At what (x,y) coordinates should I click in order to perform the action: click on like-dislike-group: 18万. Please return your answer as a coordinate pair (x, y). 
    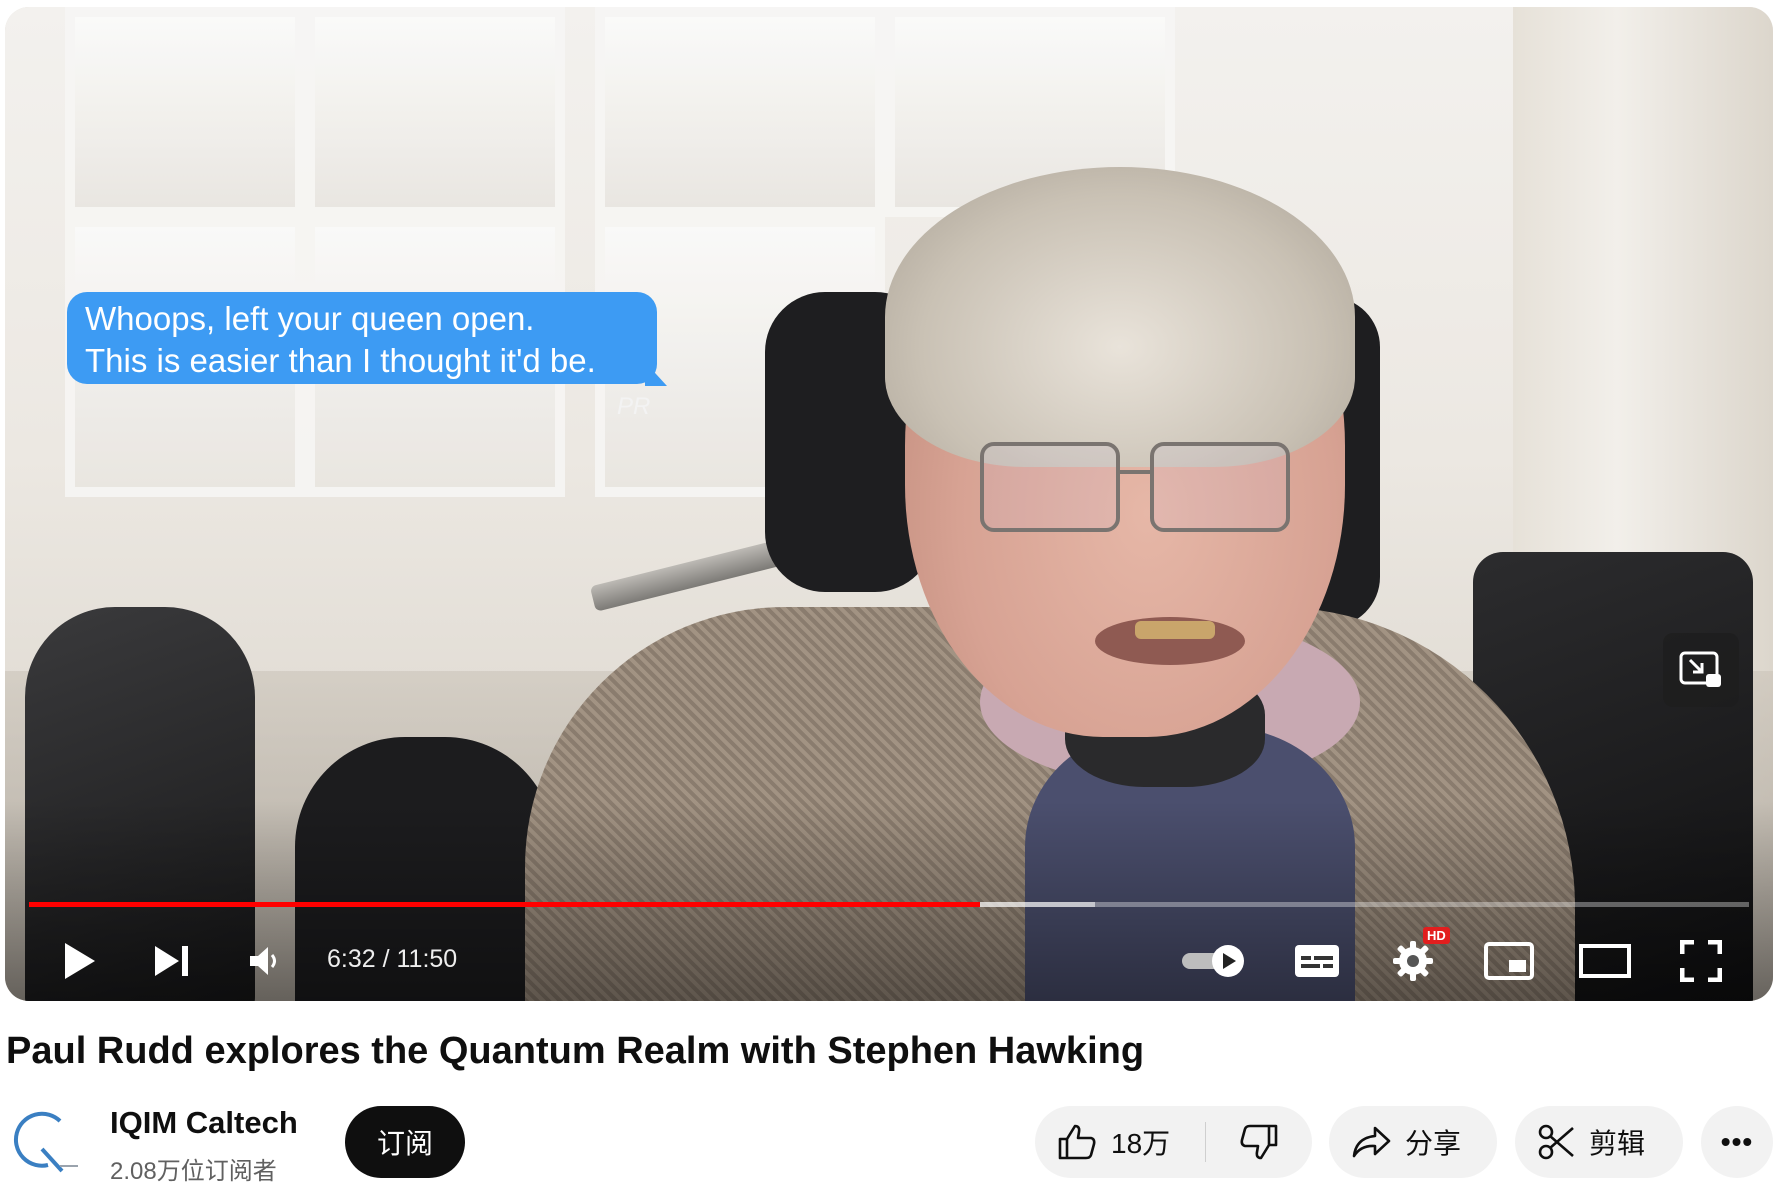
    Looking at the image, I should click on (1173, 1142).